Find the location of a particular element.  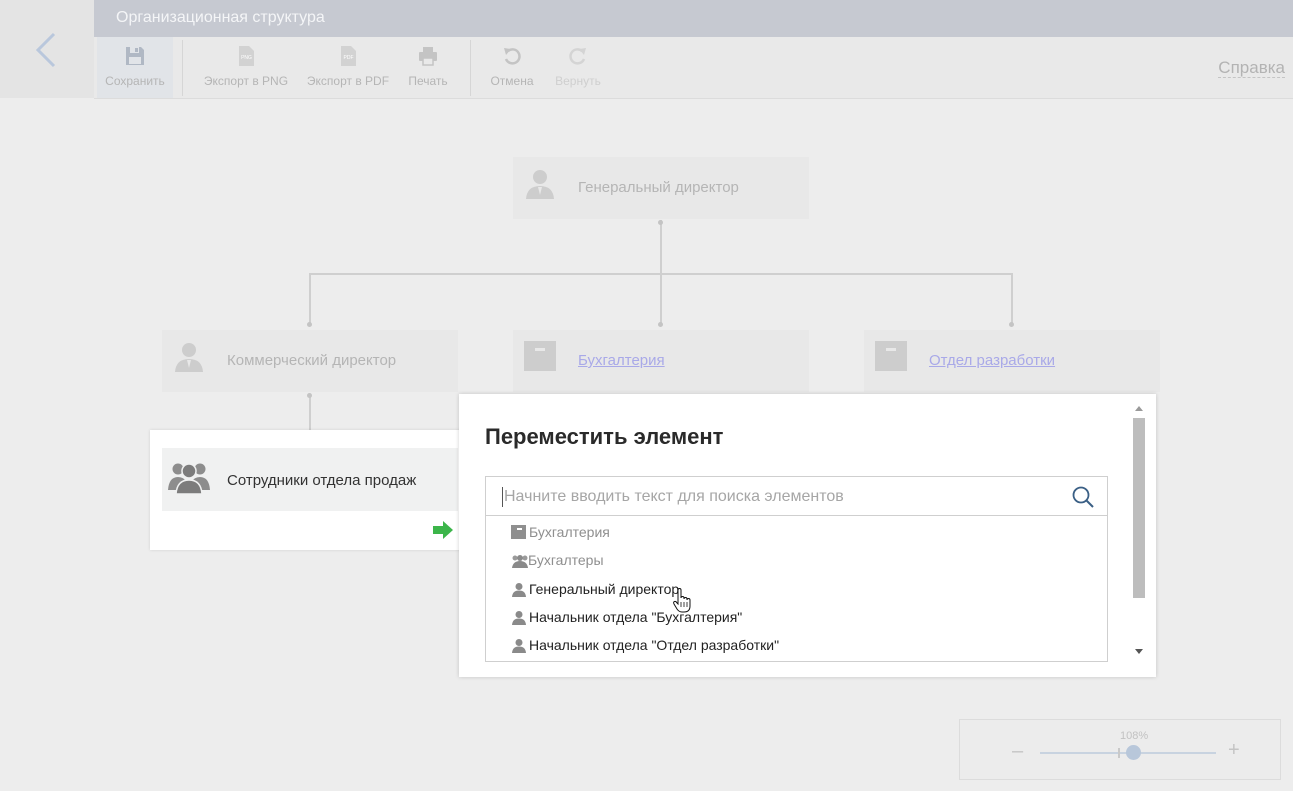

zoom-out-button: – is located at coordinates (1017, 751).